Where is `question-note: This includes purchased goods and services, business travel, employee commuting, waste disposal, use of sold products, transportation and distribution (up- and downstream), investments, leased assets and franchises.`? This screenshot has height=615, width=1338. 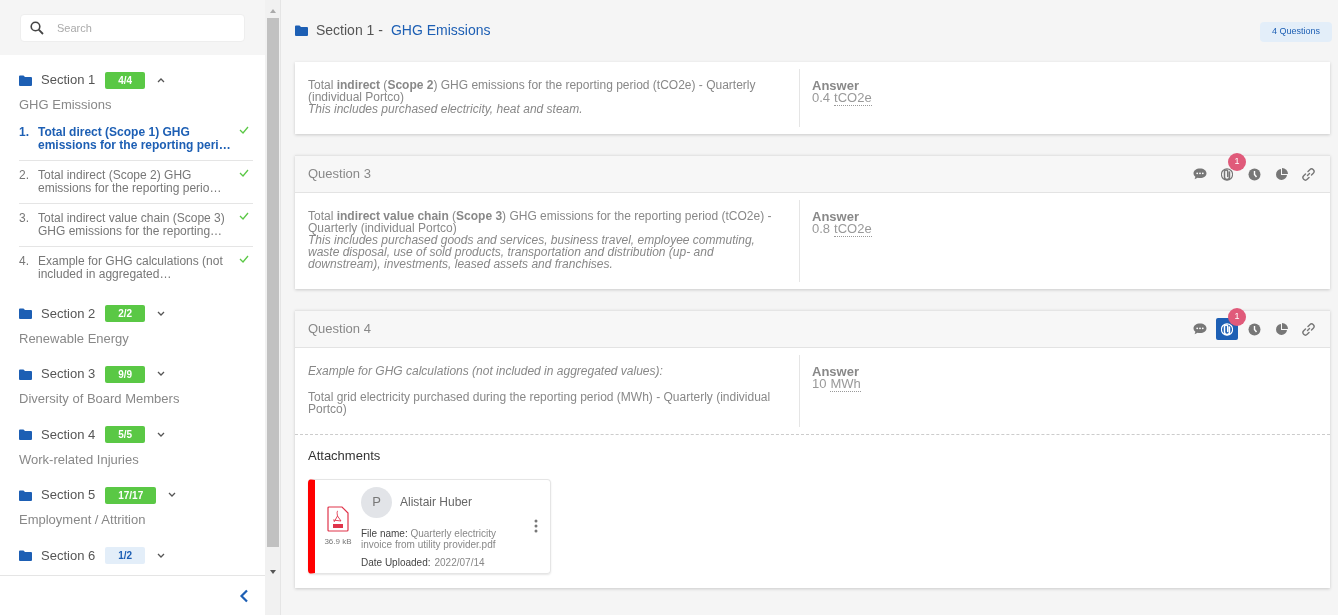 question-note: This includes purchased goods and services, business travel, employee commuting, waste disposal, use of sold products, transportation and distribution (up- and downstream), investments, leased assets and franchises. is located at coordinates (532, 252).